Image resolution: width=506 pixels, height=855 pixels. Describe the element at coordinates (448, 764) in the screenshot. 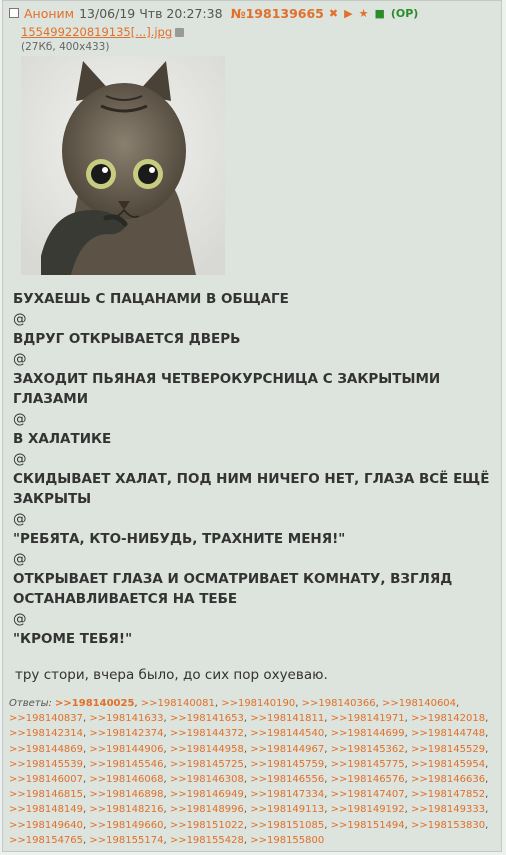

I see `reply-link: >>198145954` at that location.